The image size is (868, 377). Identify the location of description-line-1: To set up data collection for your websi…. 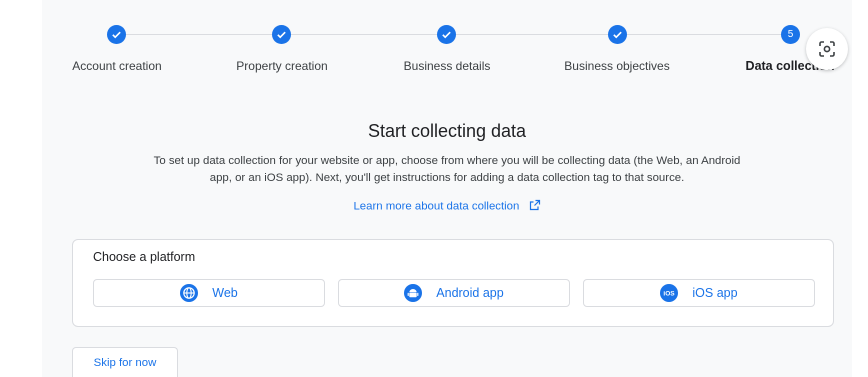
(447, 161).